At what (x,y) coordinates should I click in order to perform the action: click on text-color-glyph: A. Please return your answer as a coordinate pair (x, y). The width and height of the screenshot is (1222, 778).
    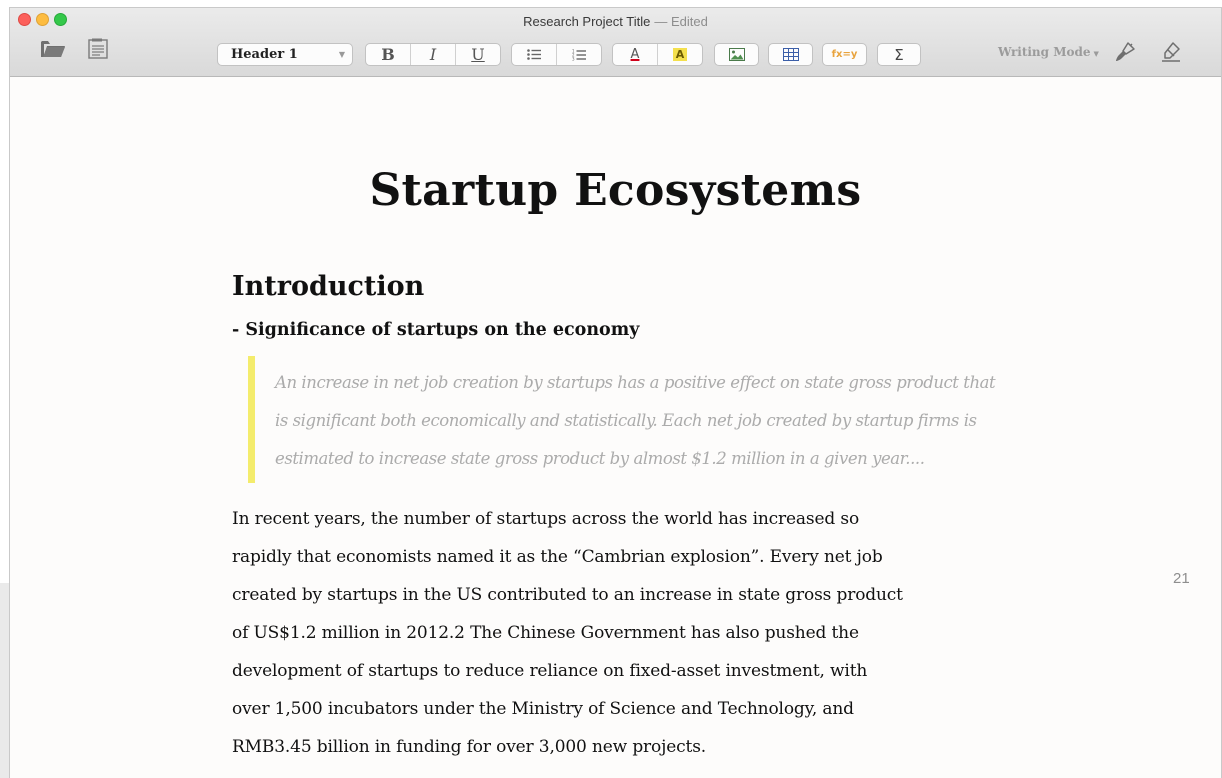
    Looking at the image, I should click on (635, 54).